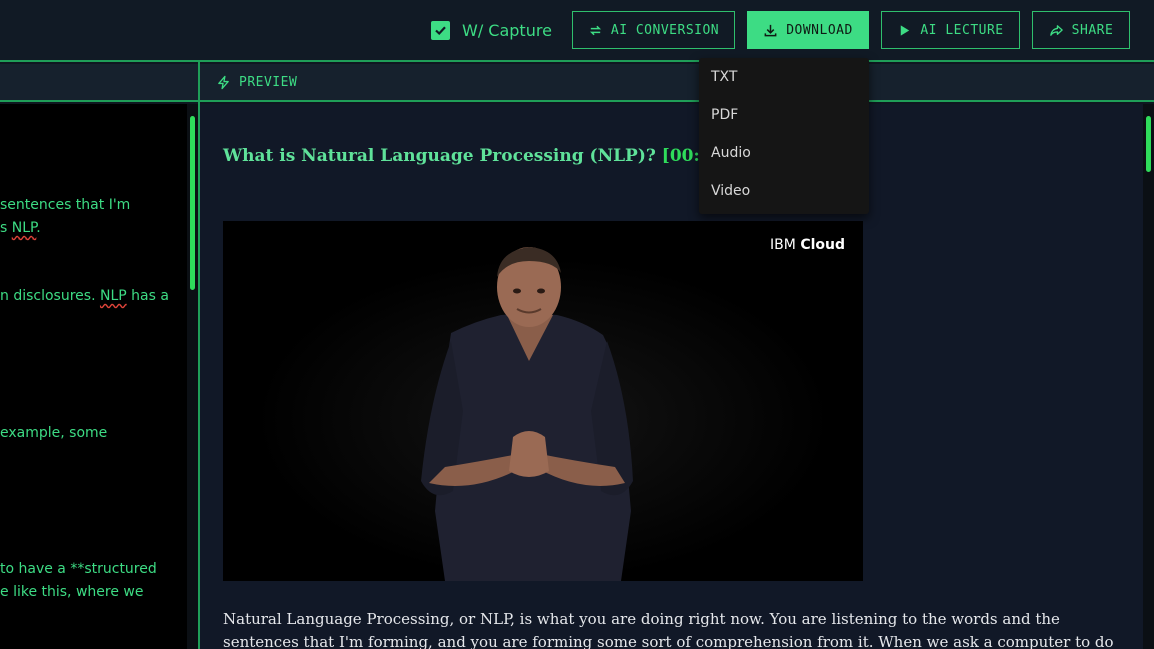  Describe the element at coordinates (78, 569) in the screenshot. I see `editor-line: to have a **structured` at that location.